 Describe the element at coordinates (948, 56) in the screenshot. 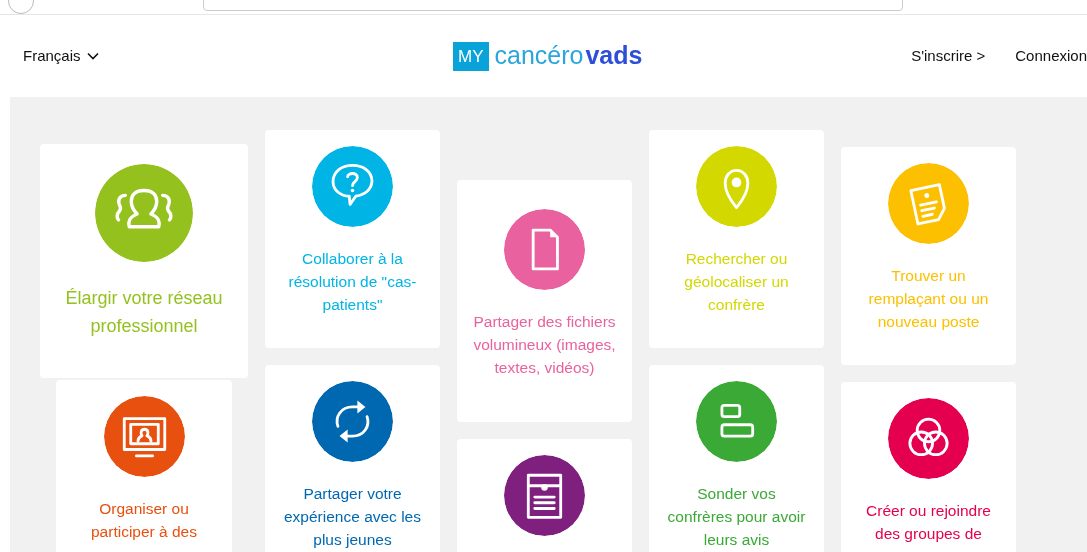

I see `signup-link: S'inscrire >` at that location.